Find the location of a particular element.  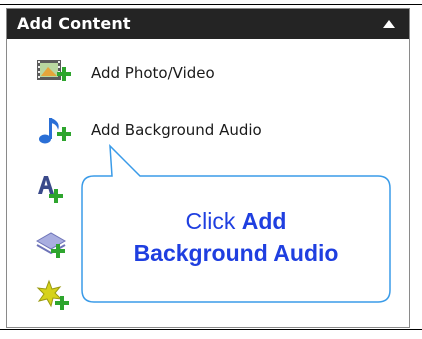

photo-video-icon is located at coordinates (54, 70).